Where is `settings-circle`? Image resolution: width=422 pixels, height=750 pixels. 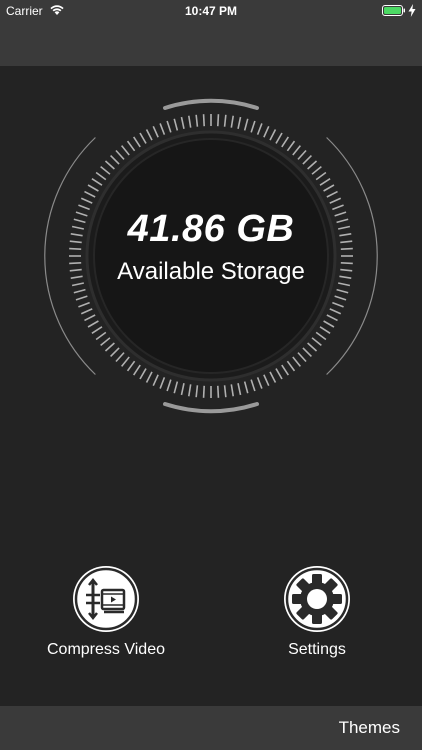
settings-circle is located at coordinates (317, 599).